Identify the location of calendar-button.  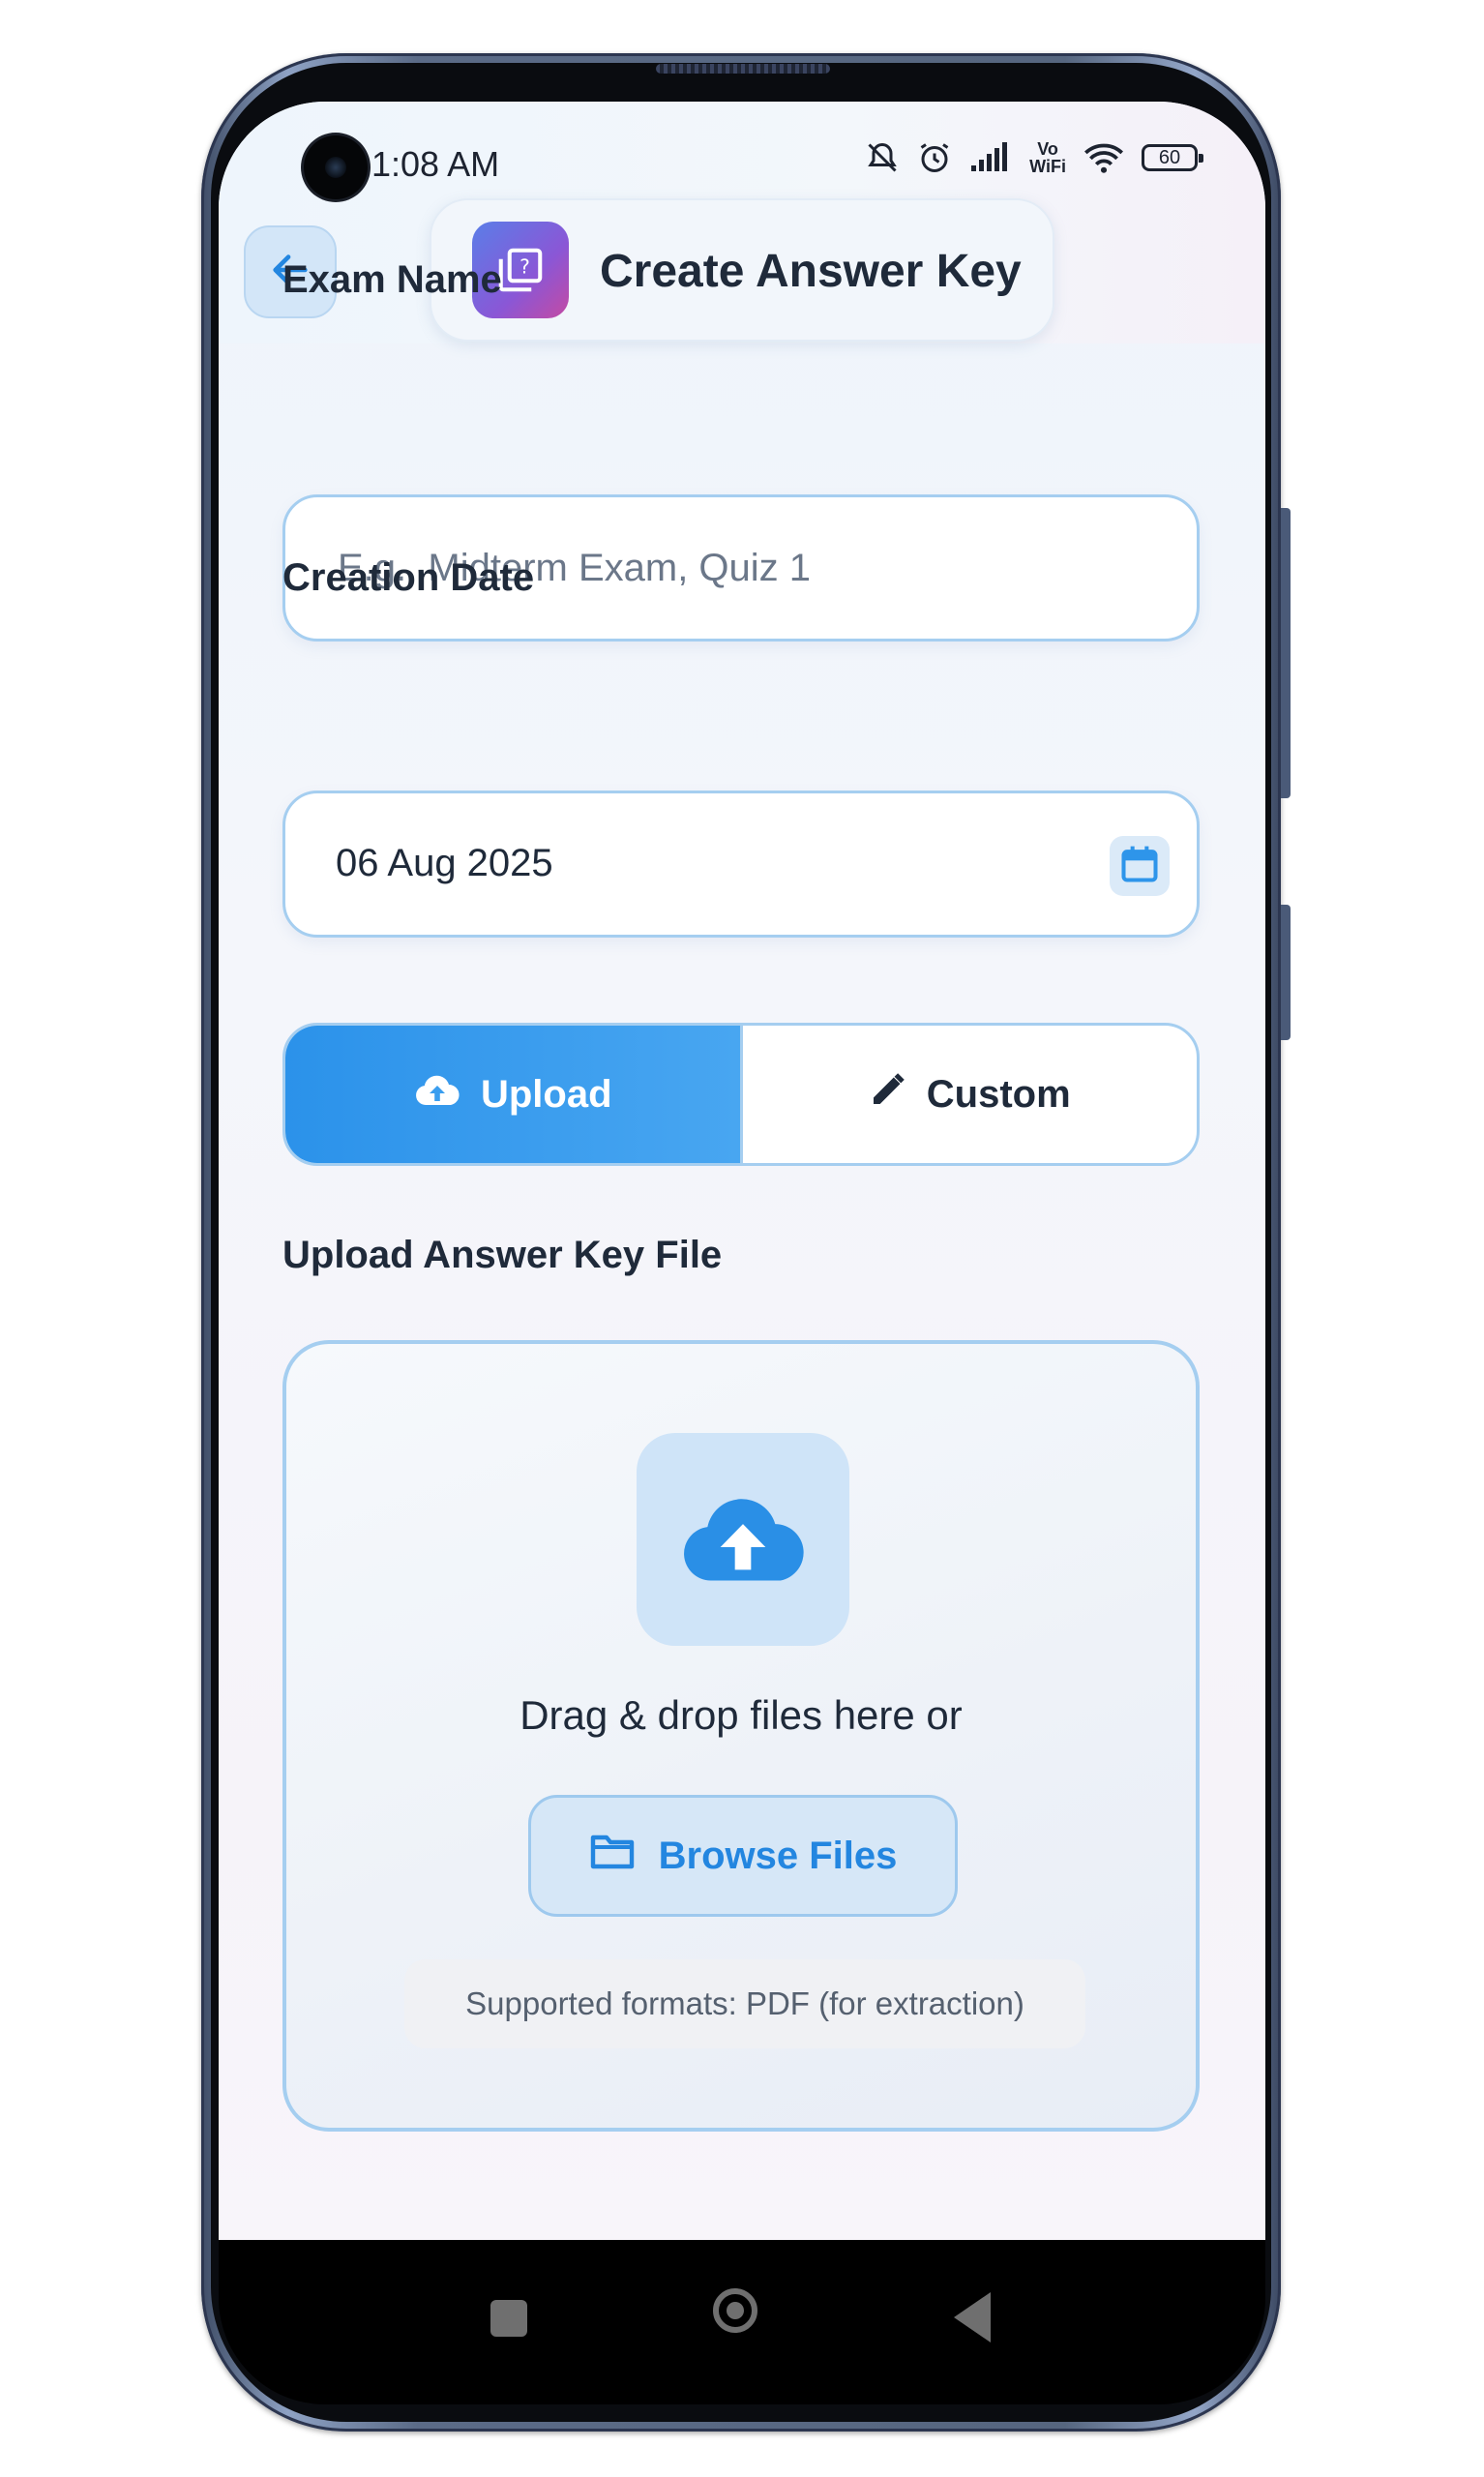
(1140, 866).